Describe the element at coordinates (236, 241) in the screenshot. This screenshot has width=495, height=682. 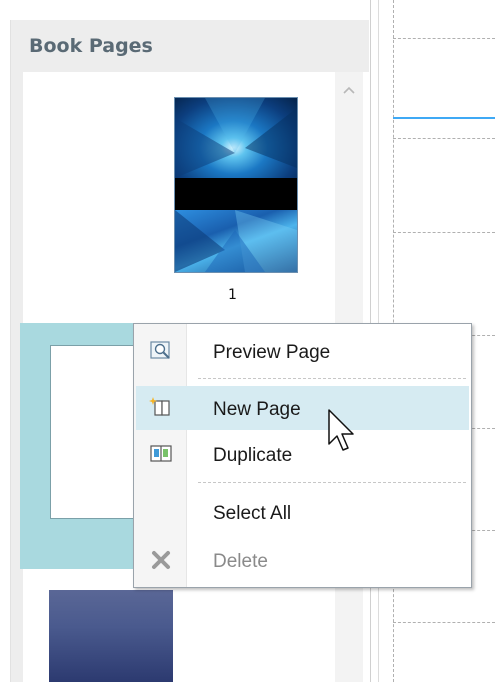
I see `thumbnail-image-bottom` at that location.